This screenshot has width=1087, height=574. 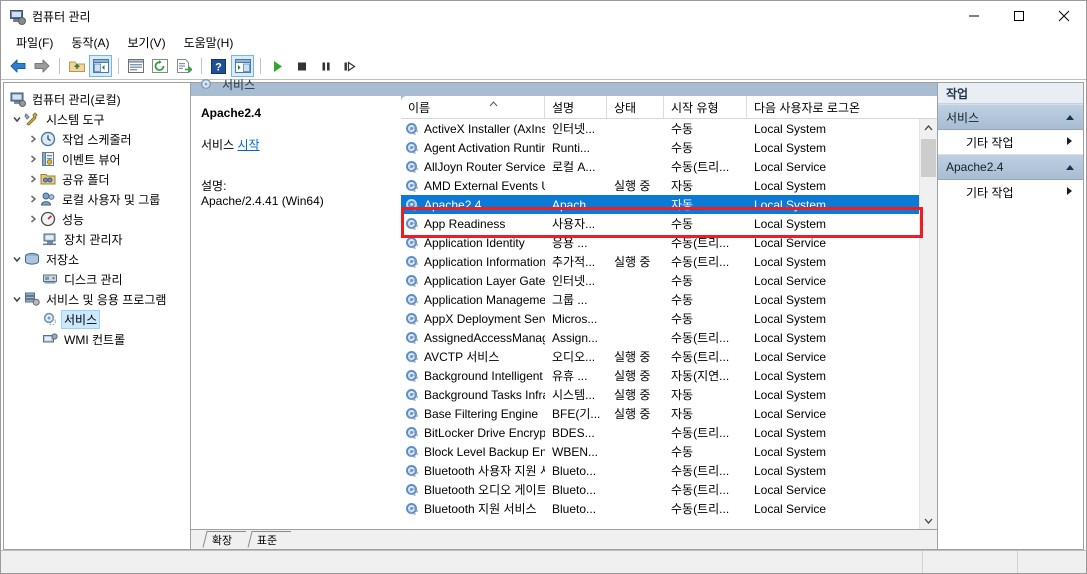 What do you see at coordinates (146, 42) in the screenshot?
I see `menu-view: 보기(V)` at bounding box center [146, 42].